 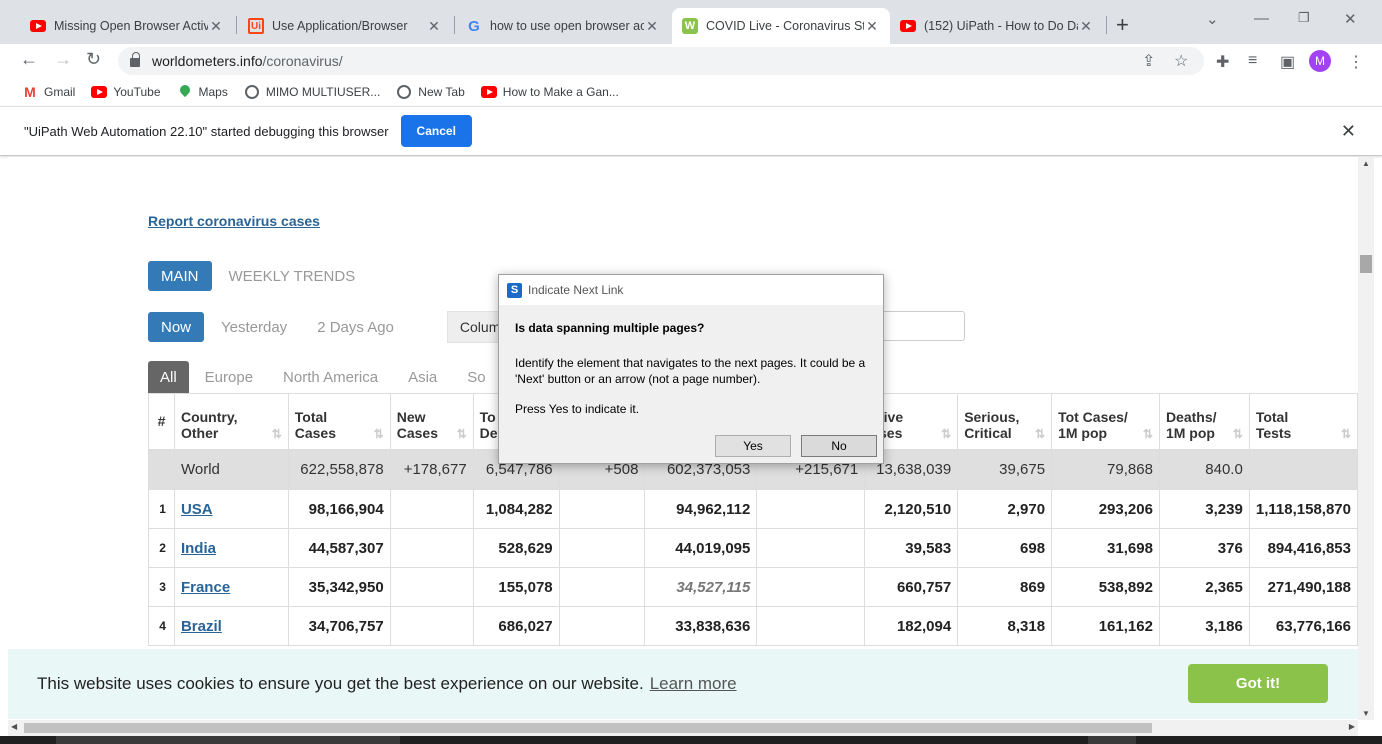 I want to click on share-icon: ⇪, so click(x=1148, y=61).